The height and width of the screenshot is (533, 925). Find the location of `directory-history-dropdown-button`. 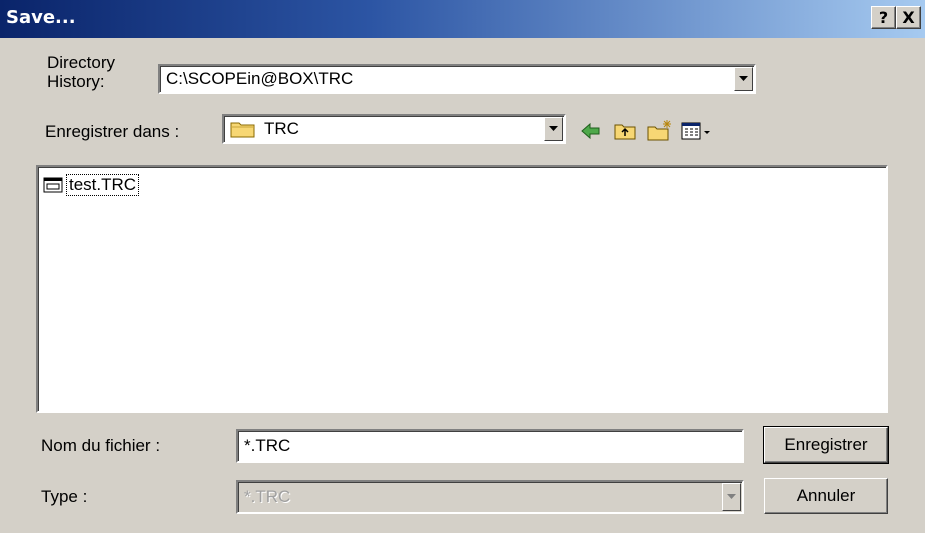

directory-history-dropdown-button is located at coordinates (743, 79).